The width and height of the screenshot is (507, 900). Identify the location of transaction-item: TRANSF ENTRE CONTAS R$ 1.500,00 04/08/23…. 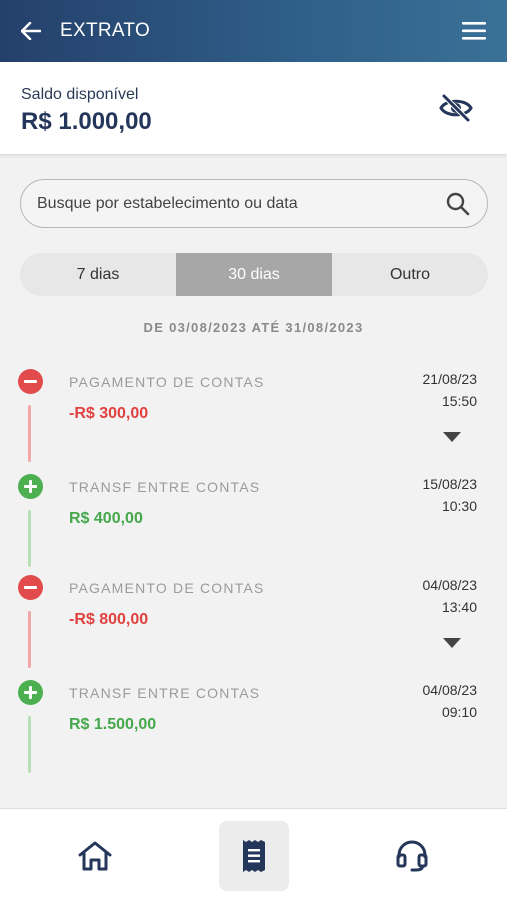
(253, 732).